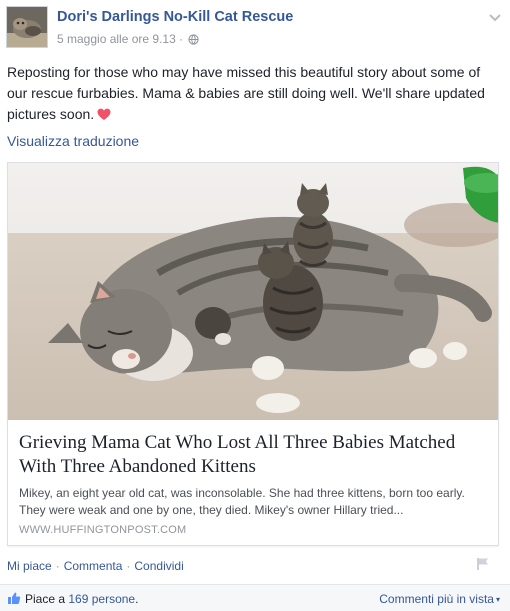  Describe the element at coordinates (175, 17) in the screenshot. I see `page-name-link: Dori's Darlings No-Kill Cat Rescue` at that location.